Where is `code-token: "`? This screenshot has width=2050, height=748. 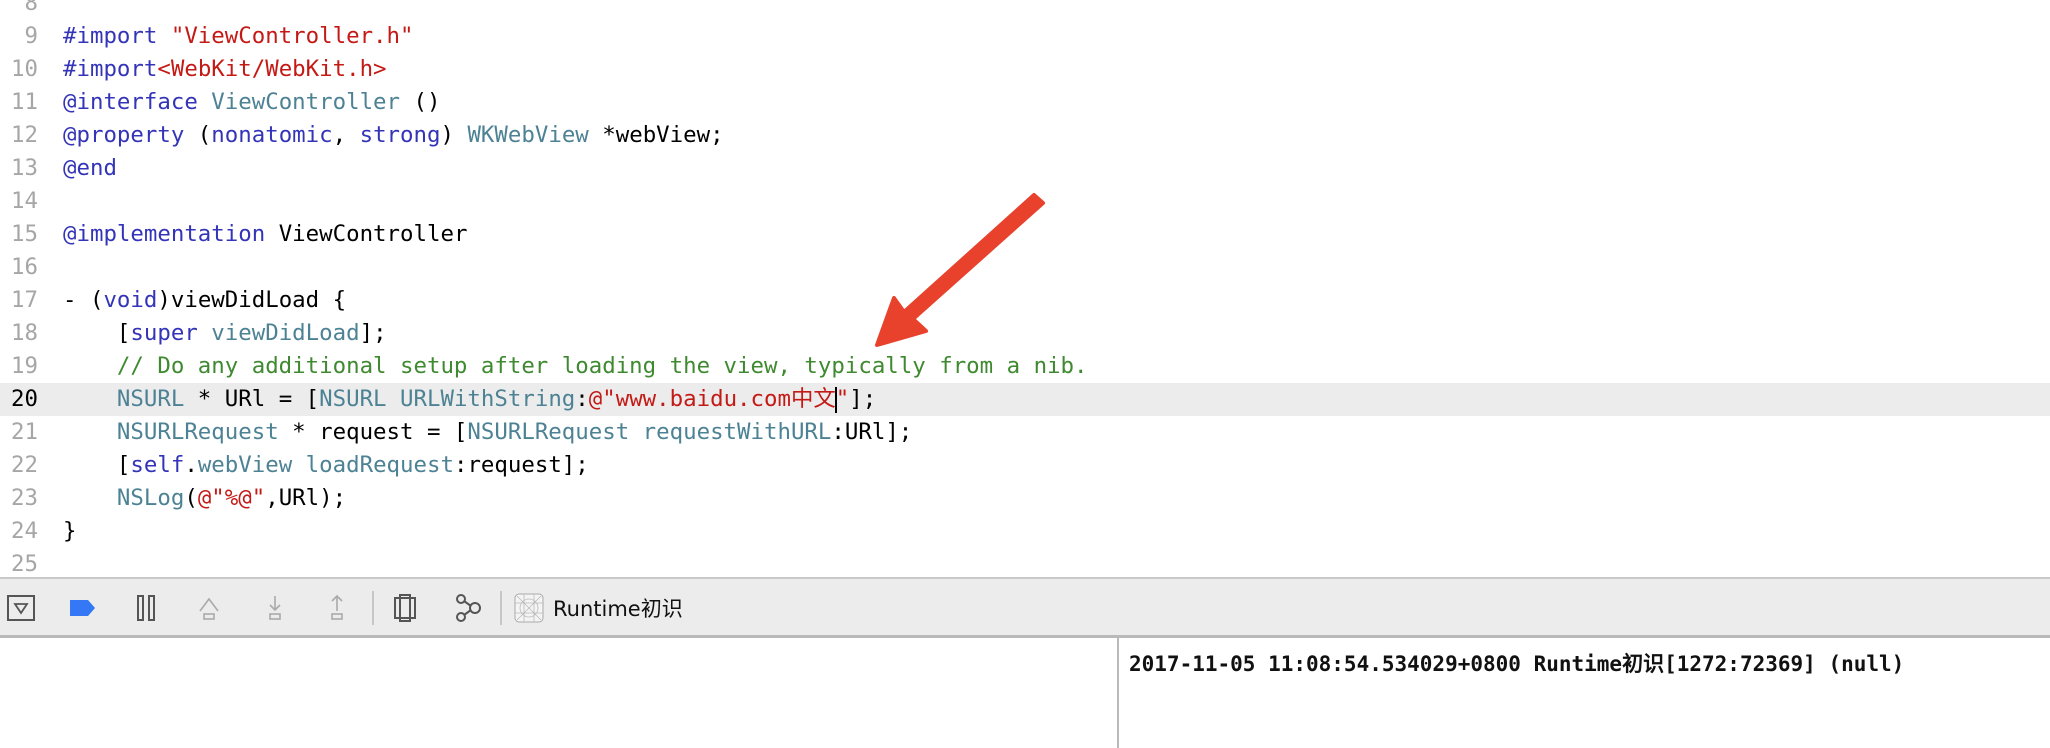
code-token: " is located at coordinates (842, 399).